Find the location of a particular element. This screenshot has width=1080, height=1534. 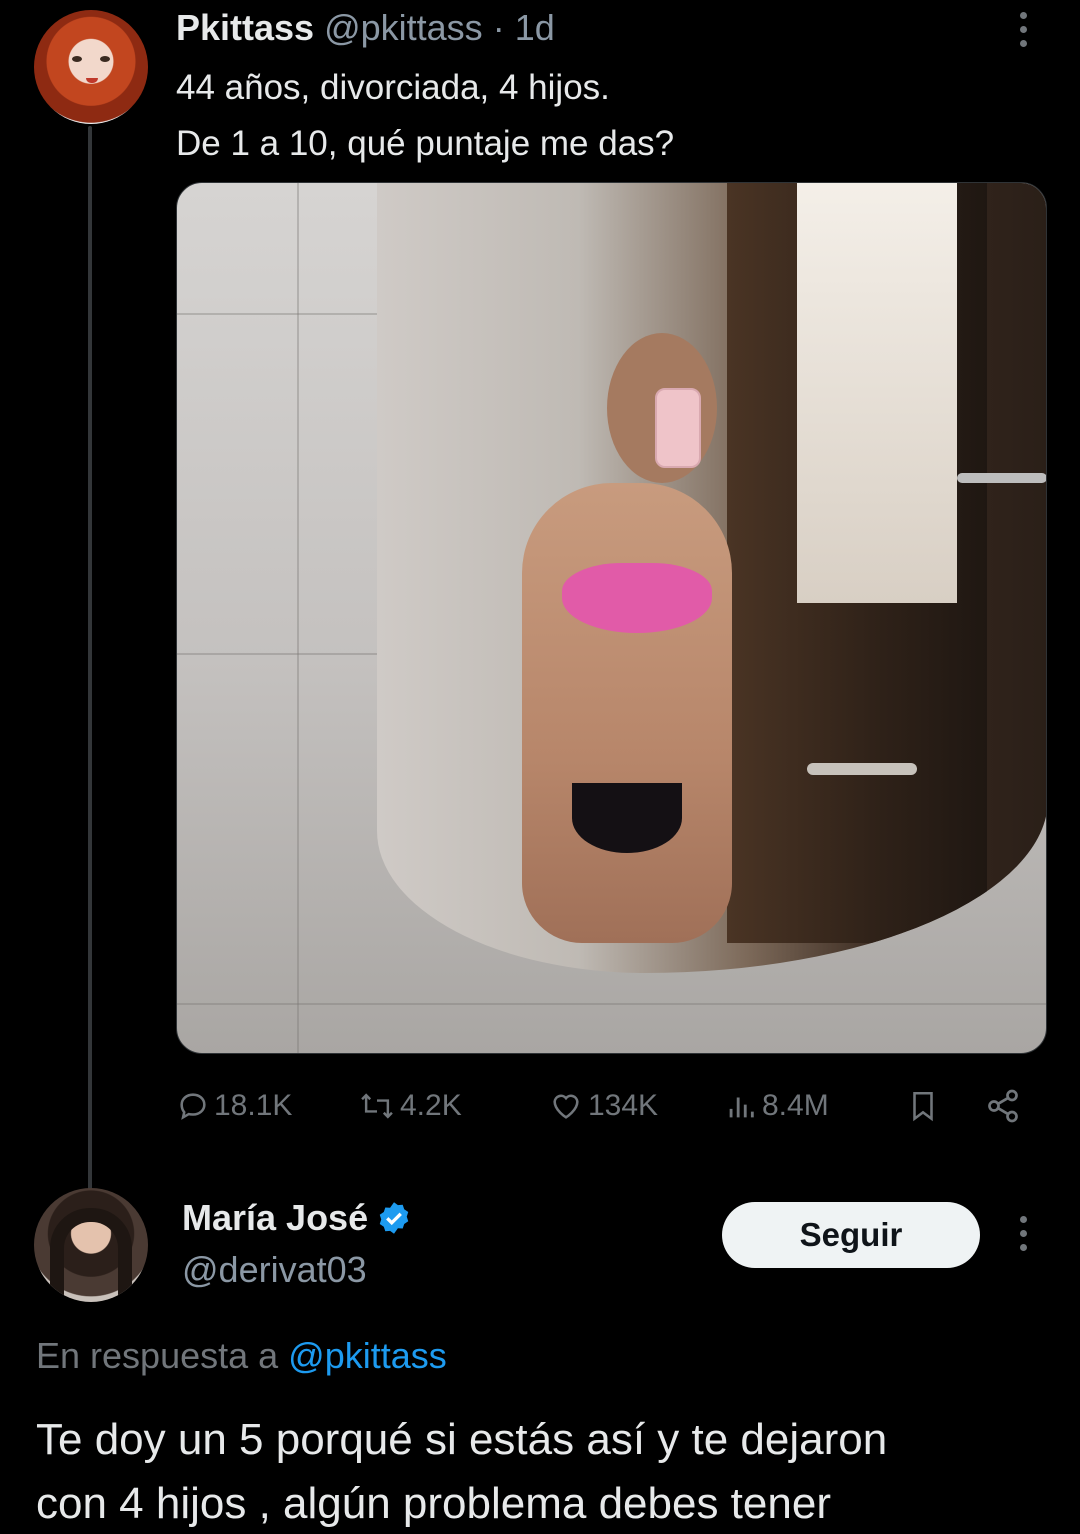

bookmark-button is located at coordinates (923, 1106).